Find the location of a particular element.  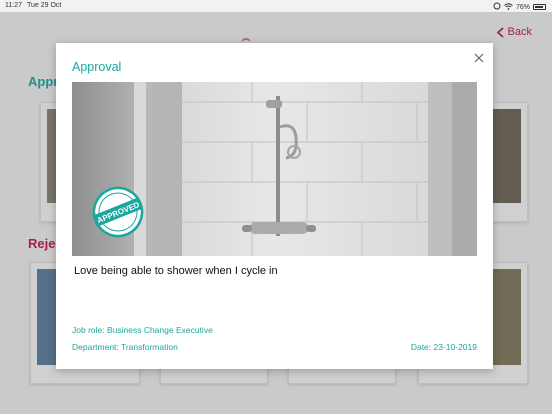

modal-title: Approval is located at coordinates (97, 67).